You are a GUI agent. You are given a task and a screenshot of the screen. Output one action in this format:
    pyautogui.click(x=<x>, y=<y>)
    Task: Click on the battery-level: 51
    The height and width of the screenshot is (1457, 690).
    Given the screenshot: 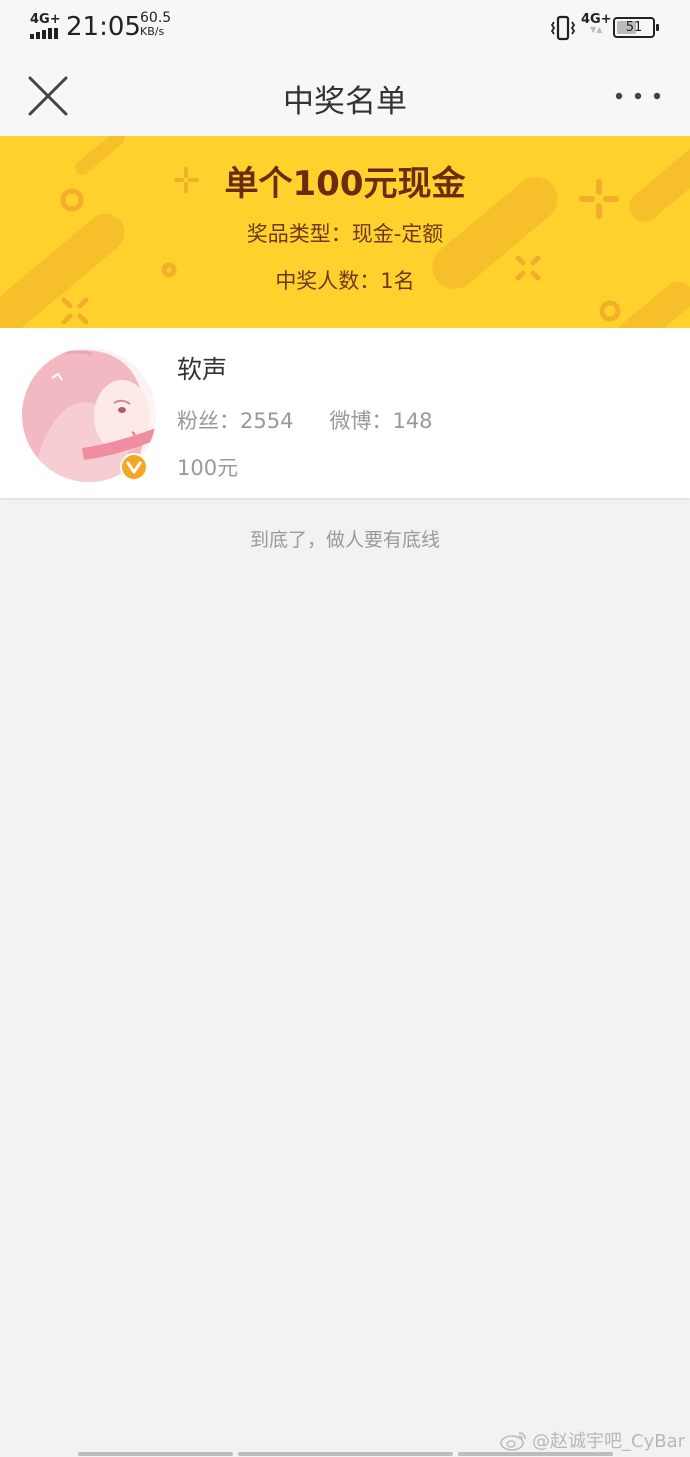 What is the action you would take?
    pyautogui.click(x=634, y=27)
    